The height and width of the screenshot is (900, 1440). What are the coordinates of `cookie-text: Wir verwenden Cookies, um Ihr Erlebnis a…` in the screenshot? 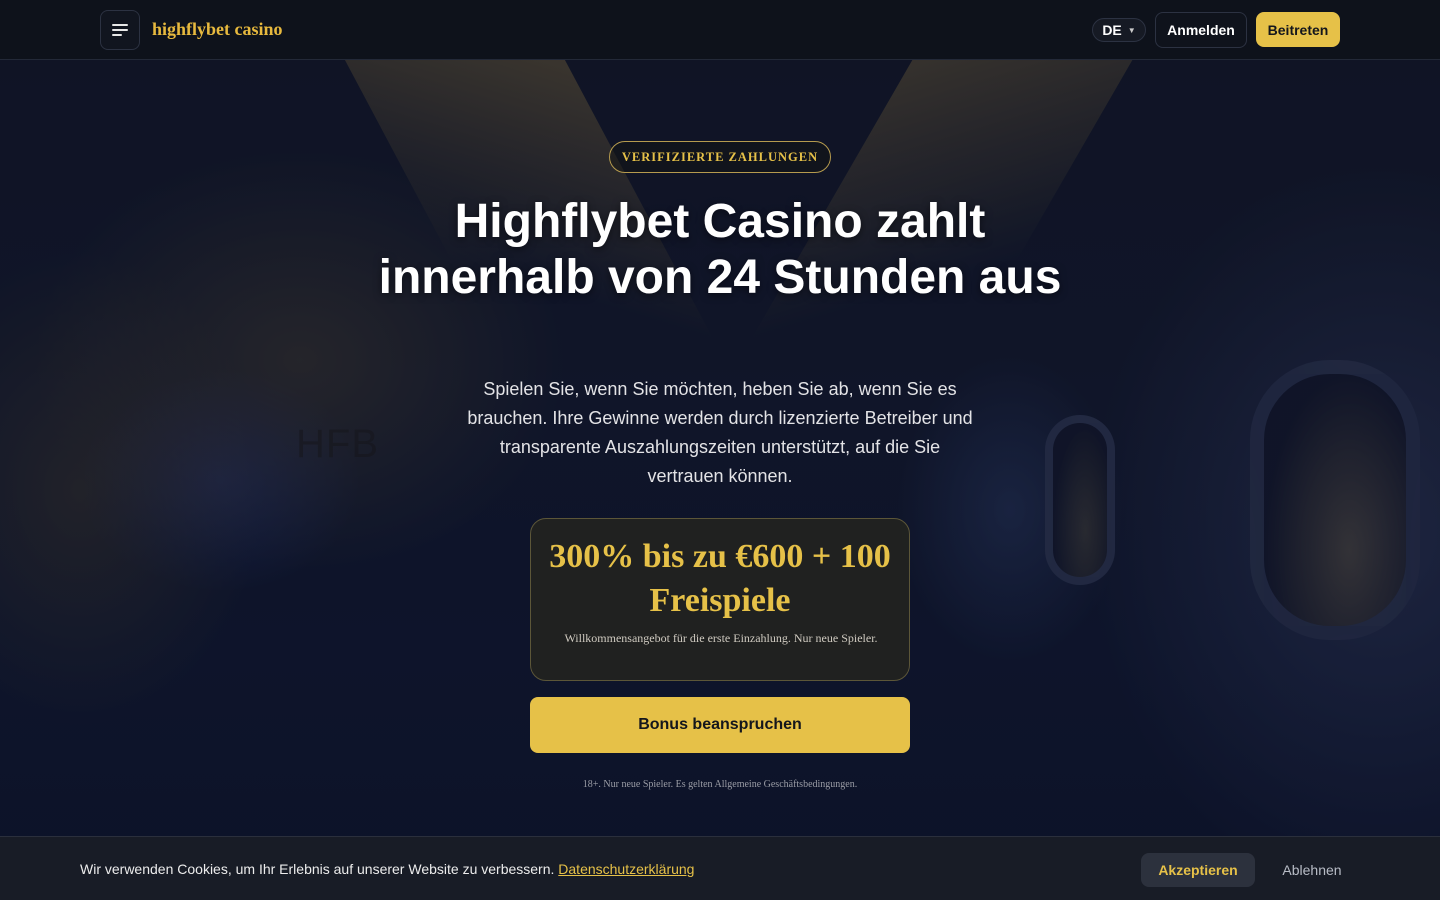 It's located at (317, 869).